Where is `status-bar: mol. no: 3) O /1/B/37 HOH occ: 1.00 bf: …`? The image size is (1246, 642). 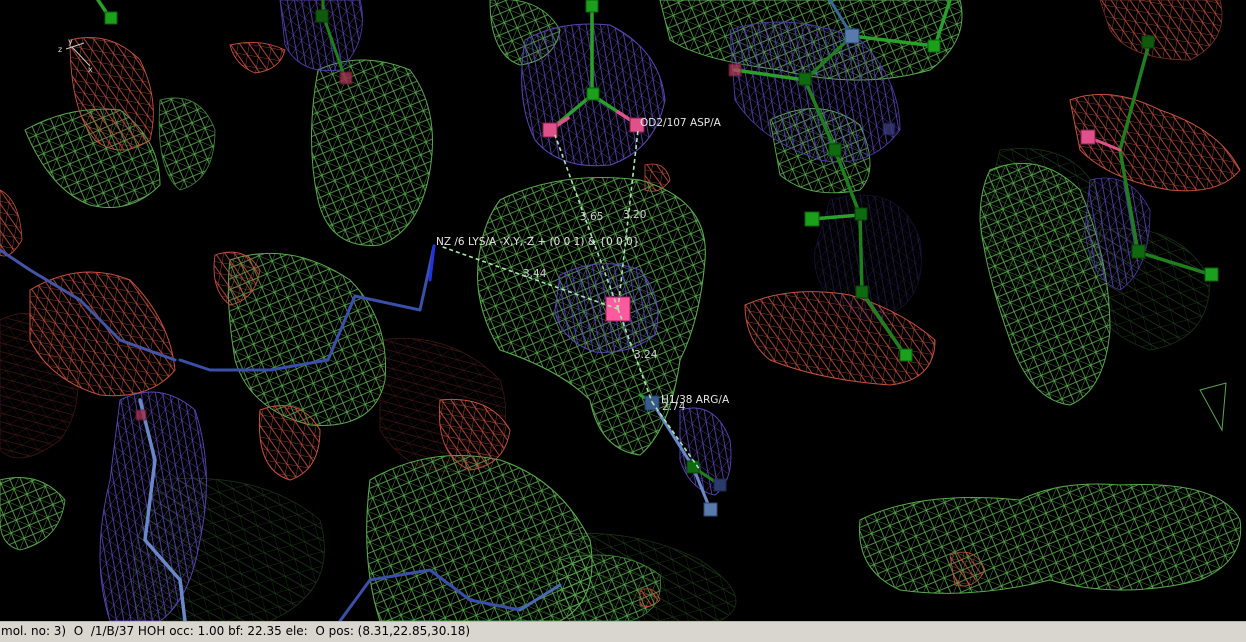
status-bar: mol. no: 3) O /1/B/37 HOH occ: 1.00 bf: … is located at coordinates (623, 631).